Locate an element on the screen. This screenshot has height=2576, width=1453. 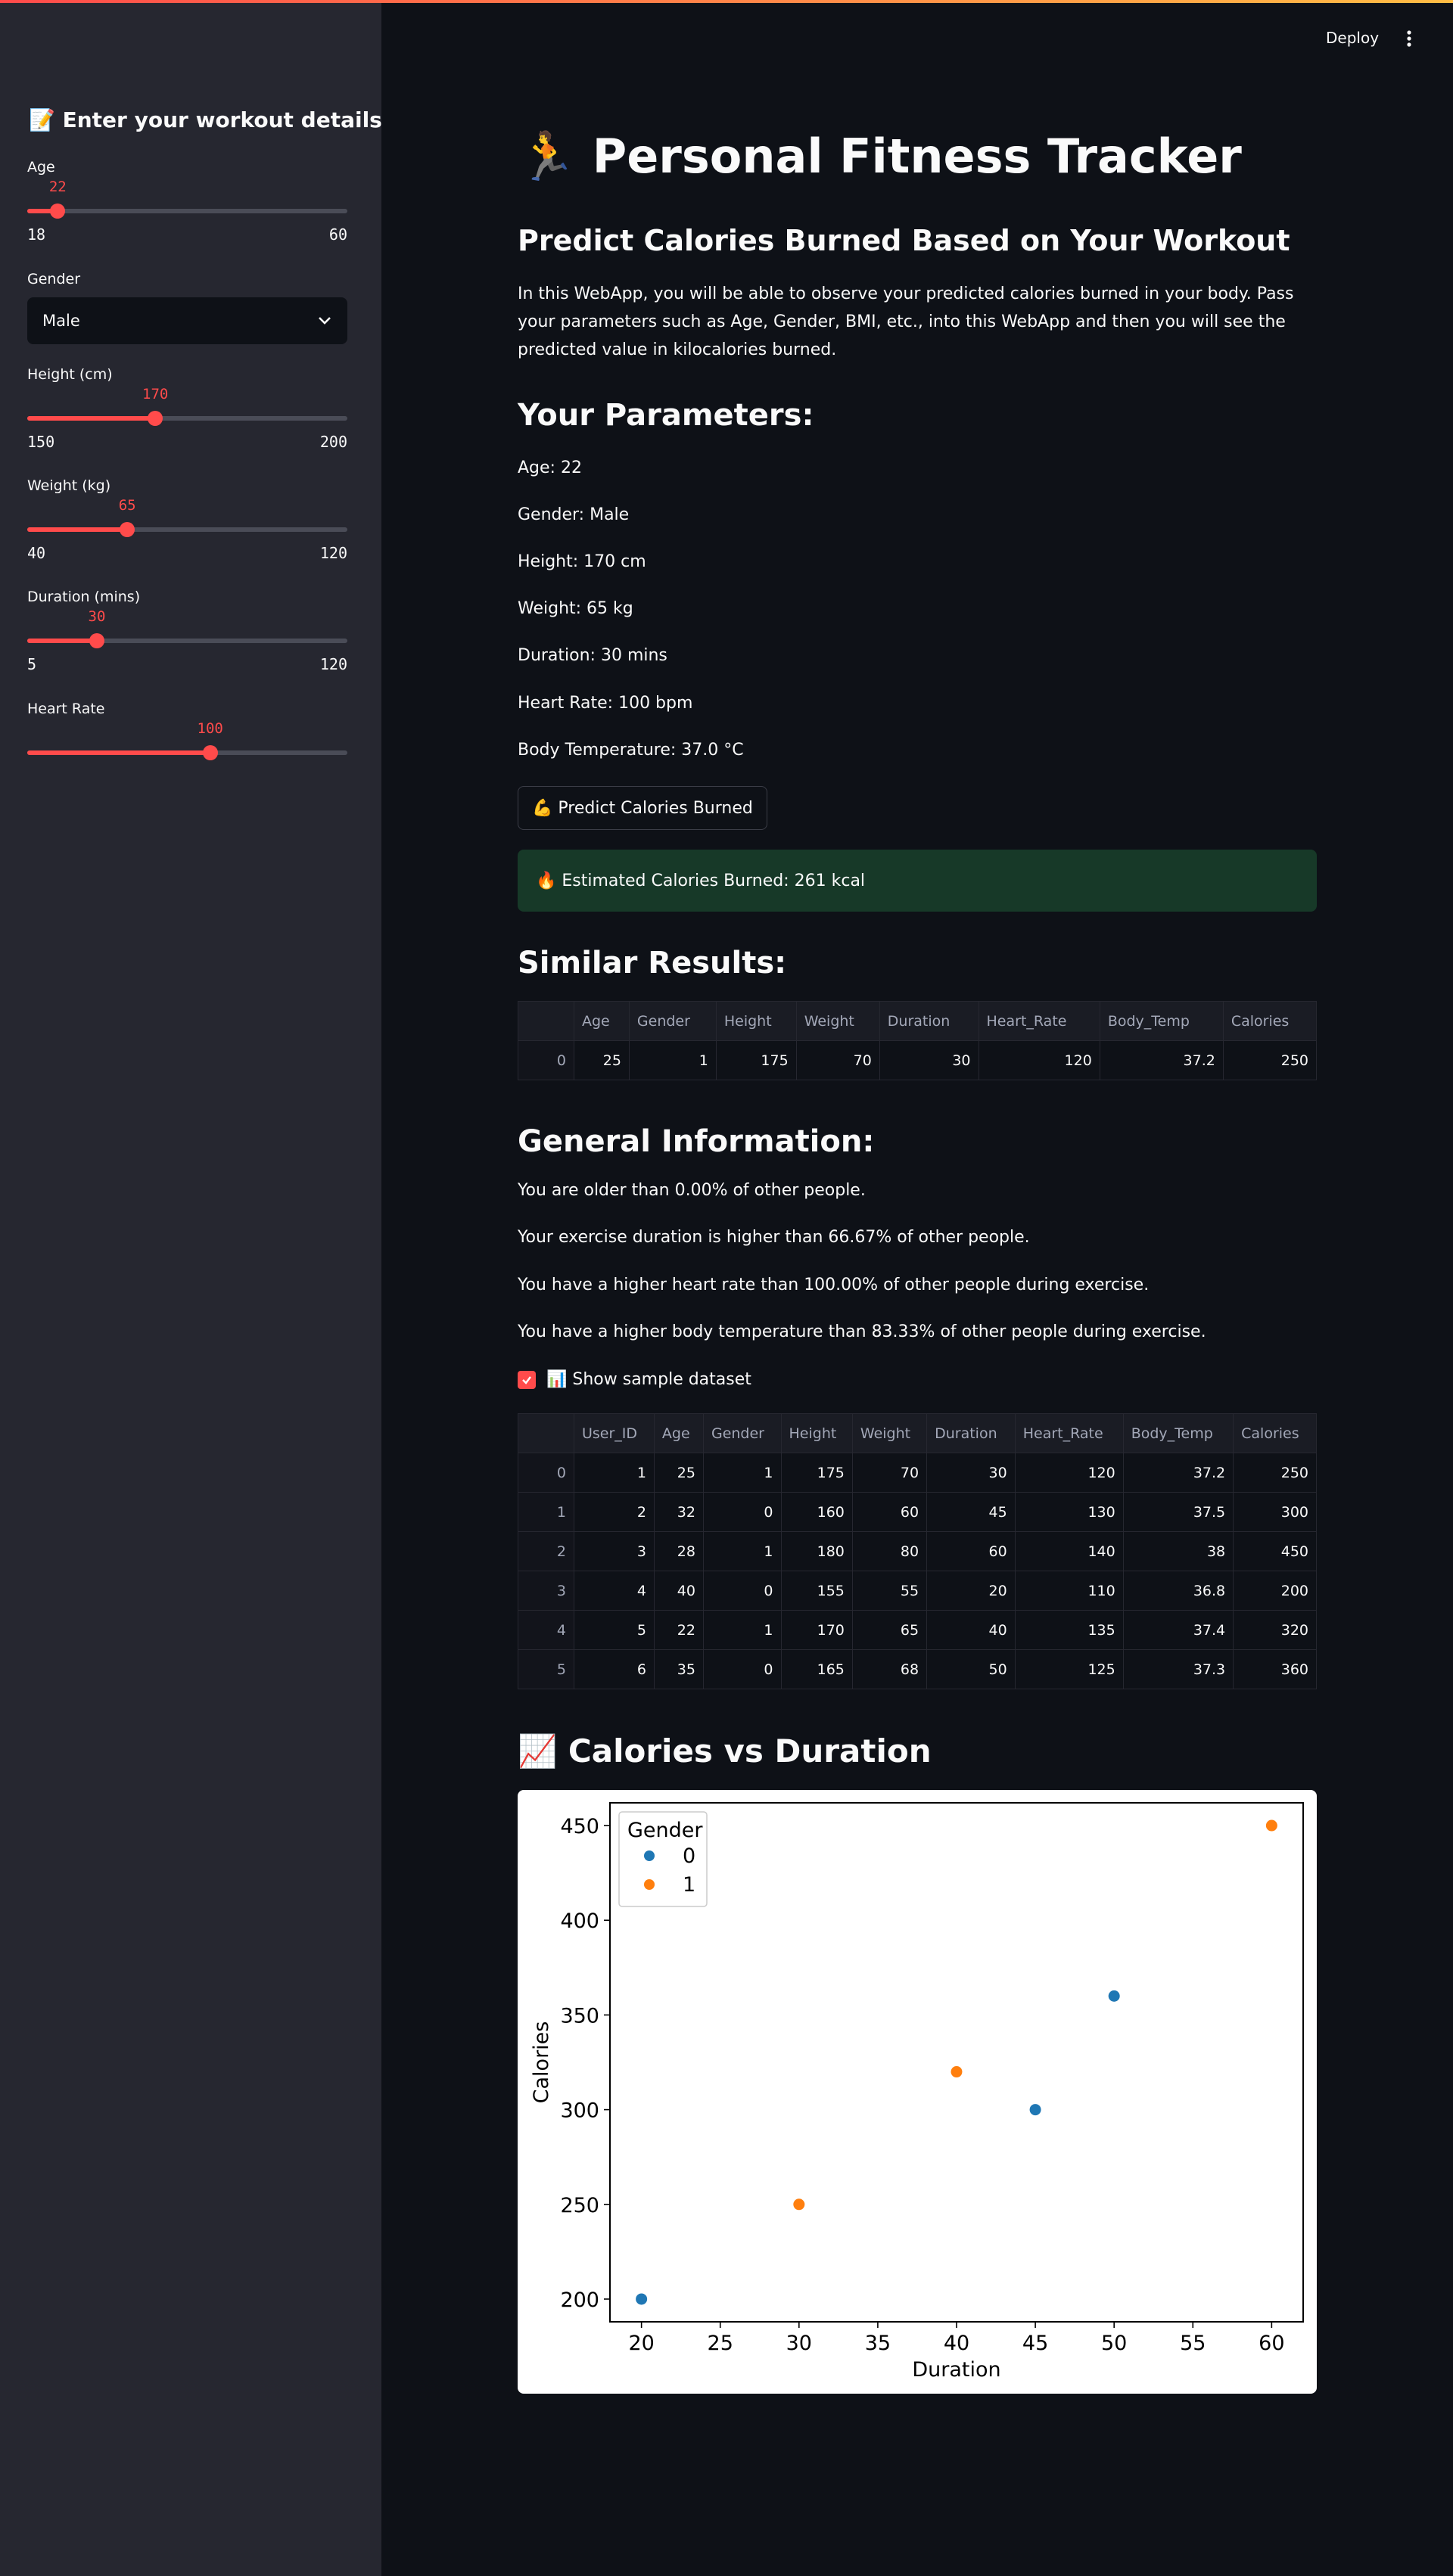
table-row: 3 4 40 0 155 55 20 110 36.8 200 is located at coordinates (917, 1591).